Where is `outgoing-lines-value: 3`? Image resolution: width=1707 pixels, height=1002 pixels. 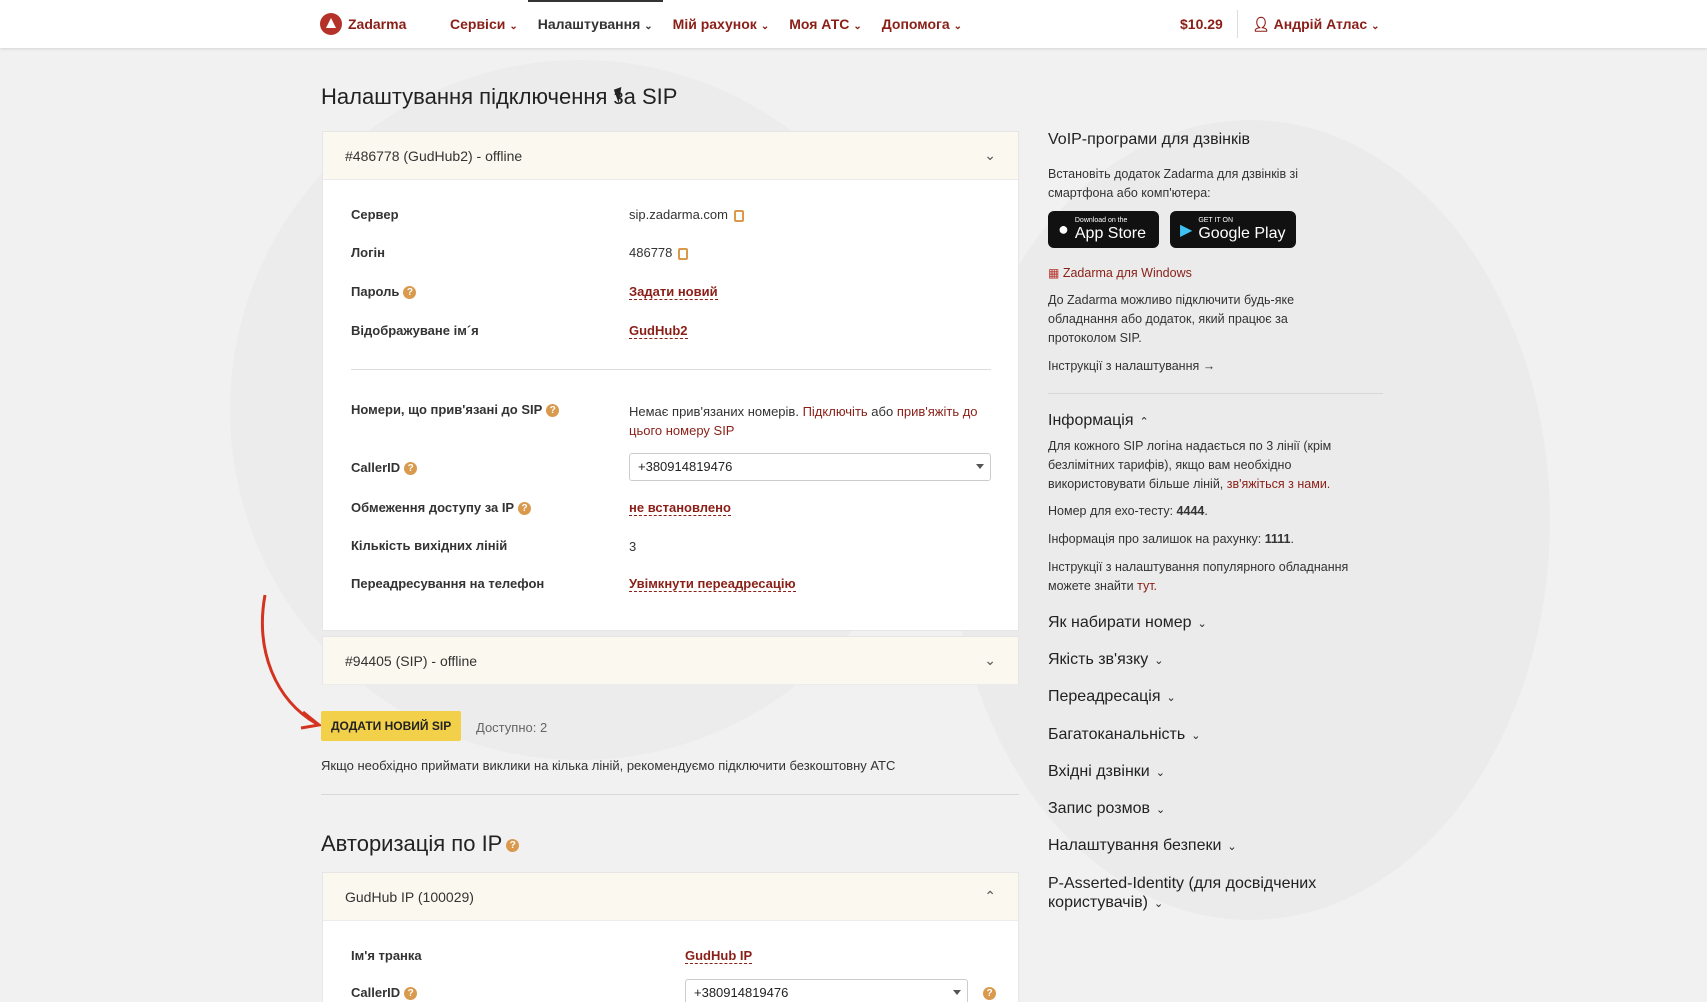 outgoing-lines-value: 3 is located at coordinates (633, 546).